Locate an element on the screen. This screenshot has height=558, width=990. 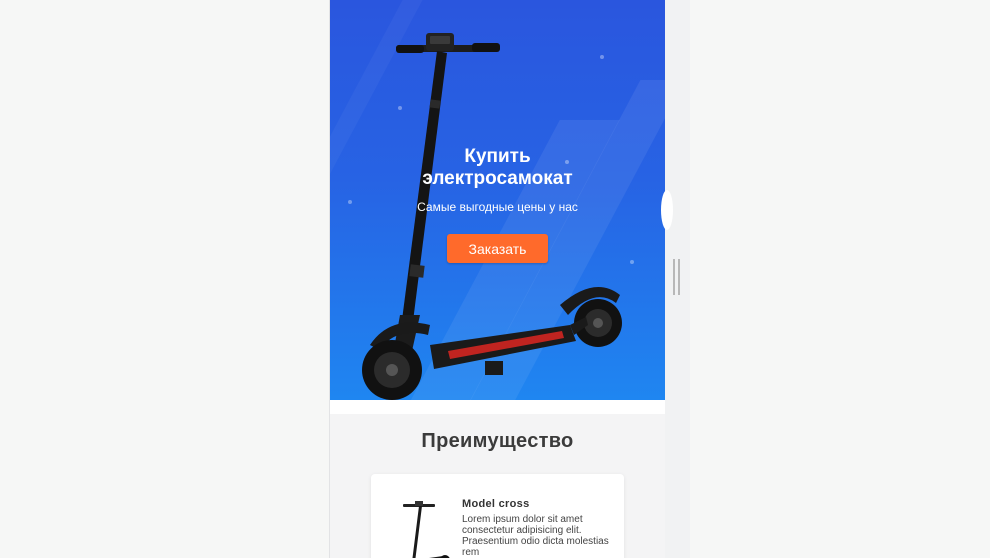
resize-handle-icon is located at coordinates (677, 277).